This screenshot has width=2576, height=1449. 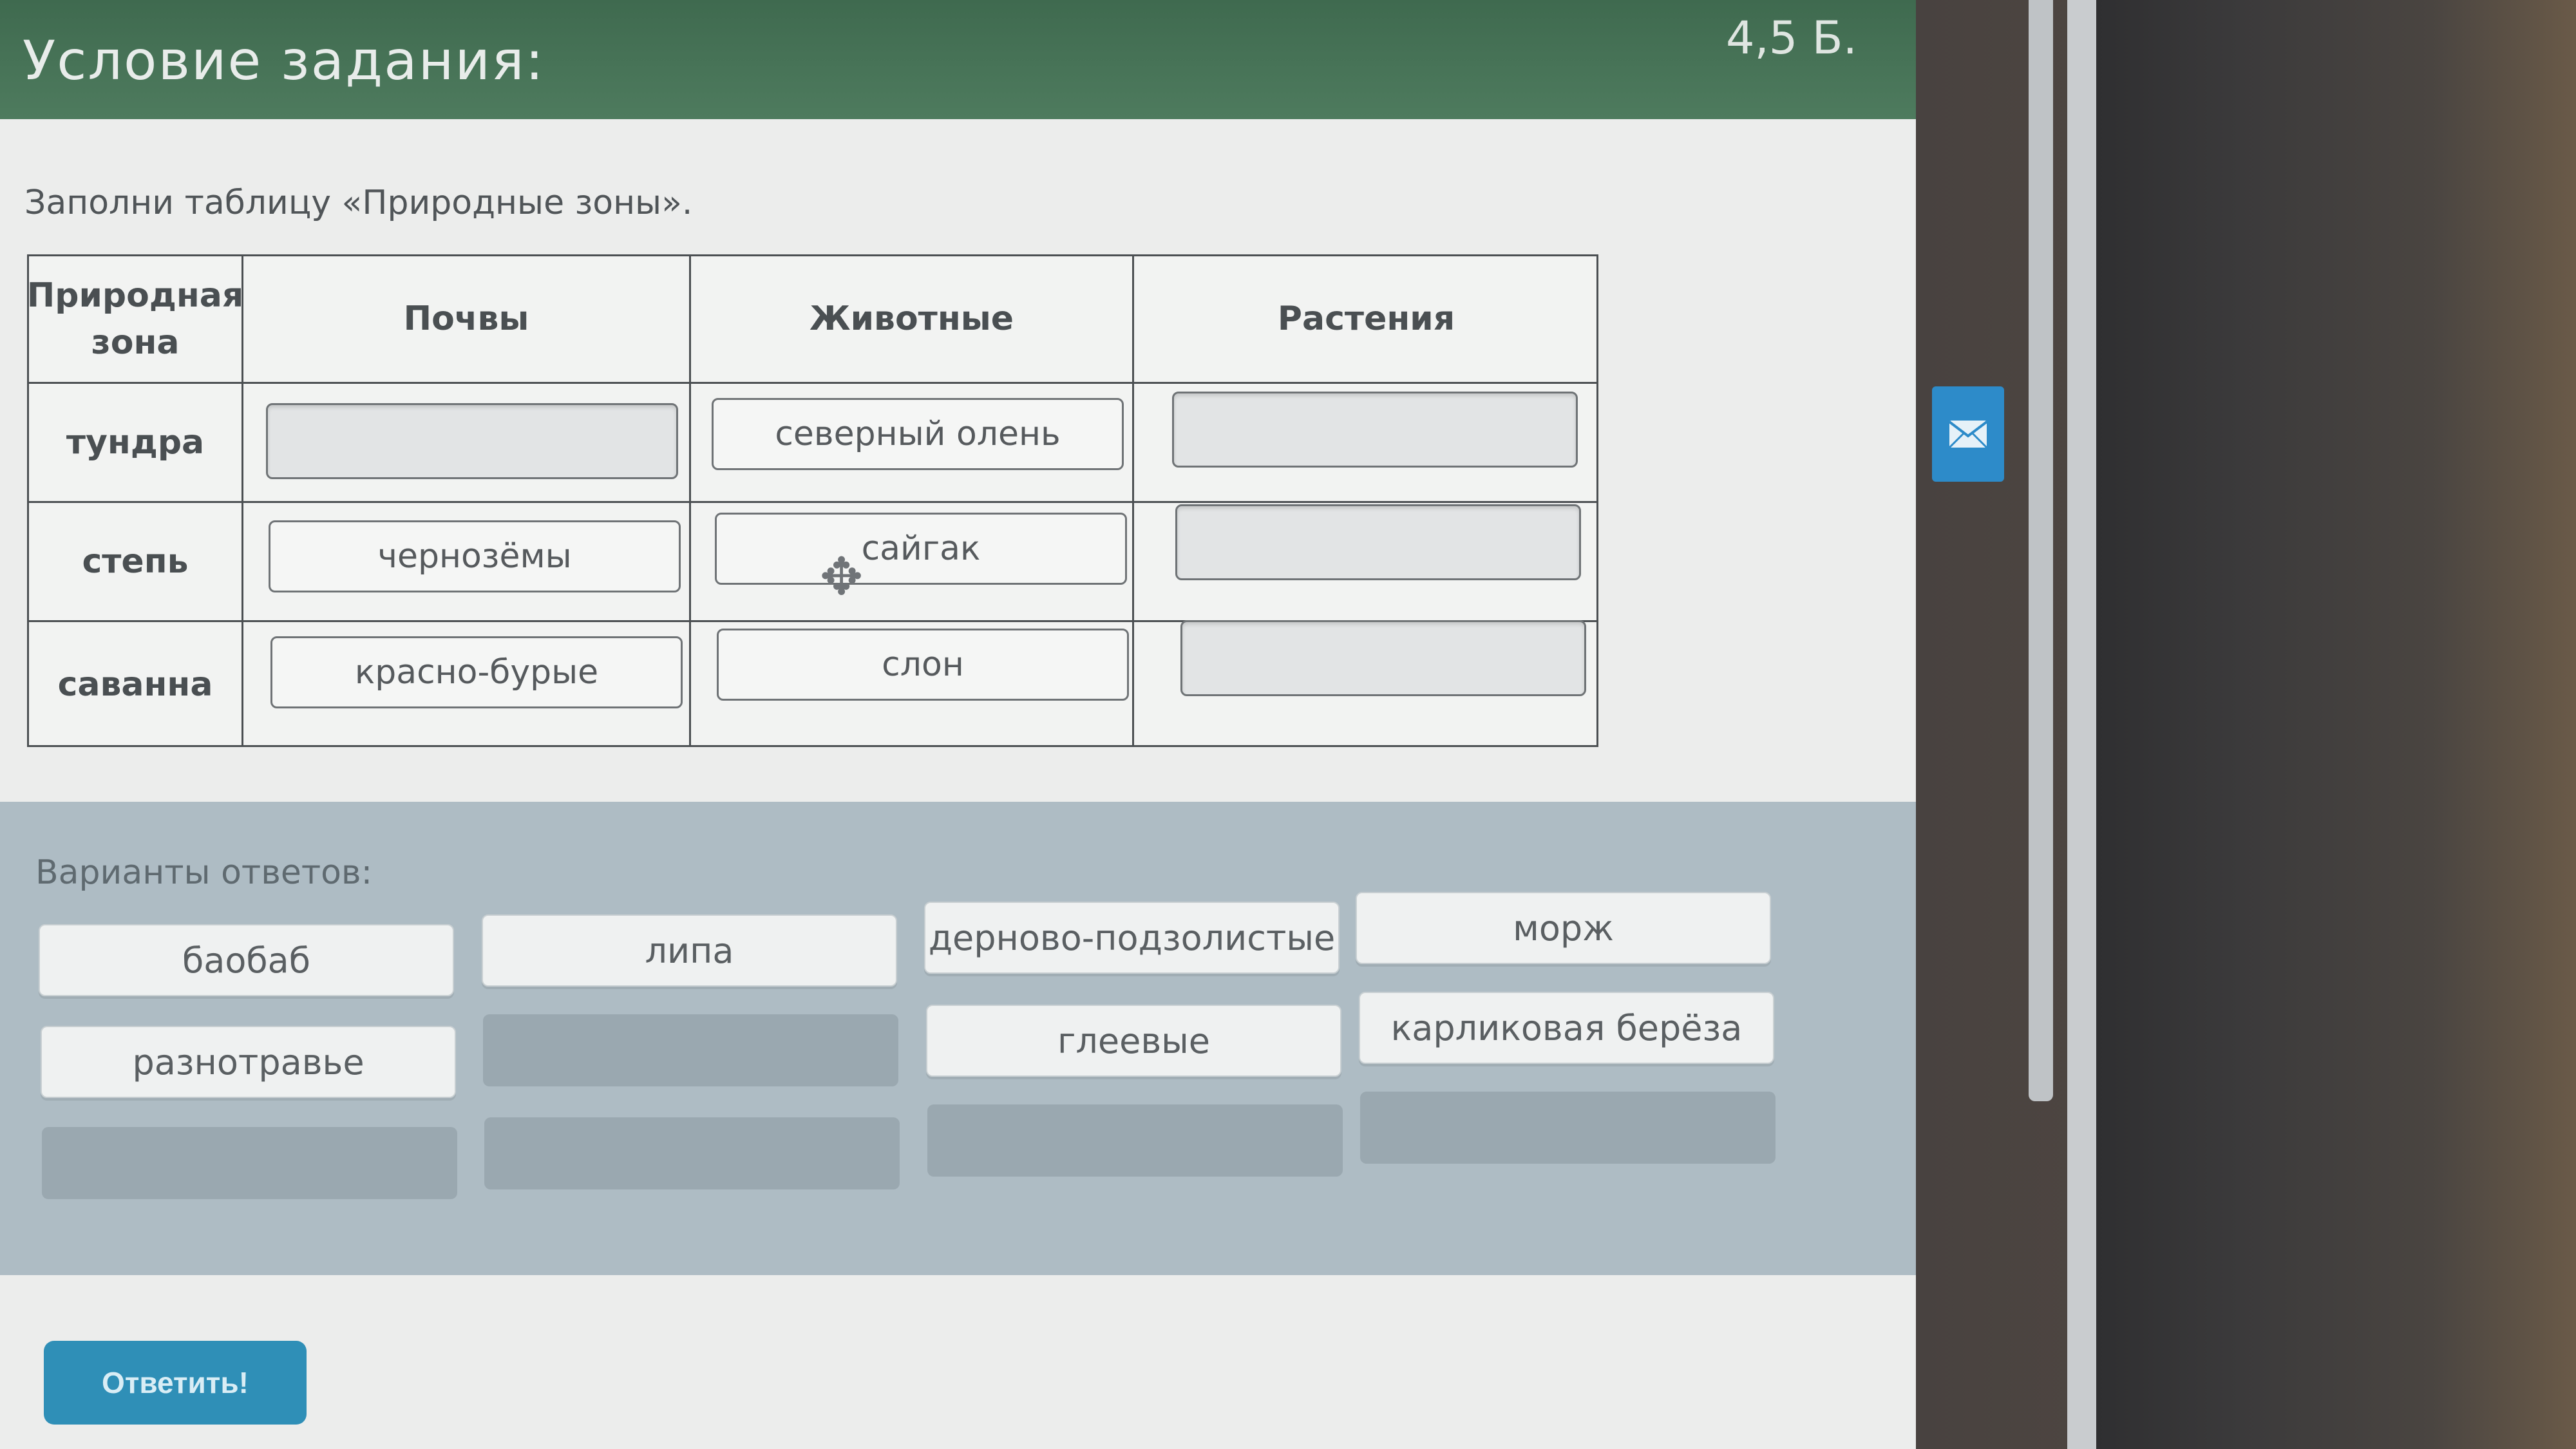 What do you see at coordinates (204, 873) in the screenshot?
I see `answers-label: Варианты ответов:` at bounding box center [204, 873].